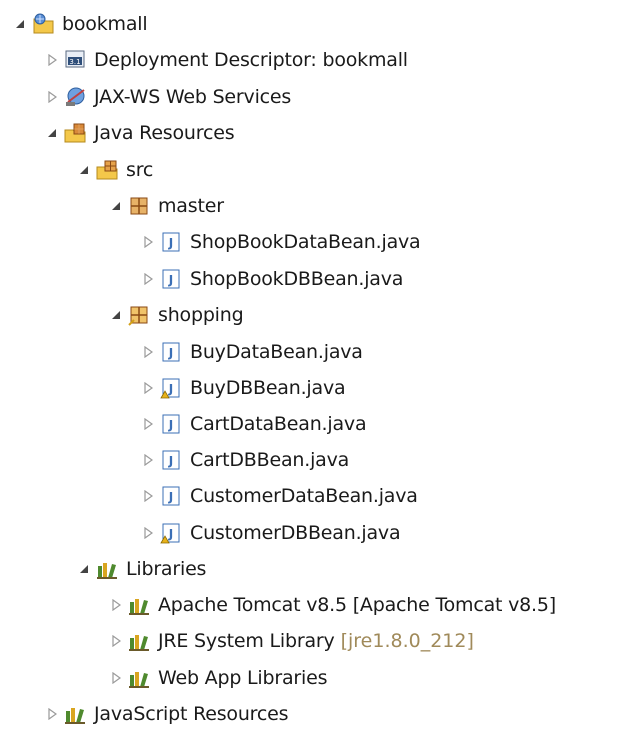 The image size is (643, 734). I want to click on tree-node-java-file: J BuyDataBean.java, so click(251, 352).